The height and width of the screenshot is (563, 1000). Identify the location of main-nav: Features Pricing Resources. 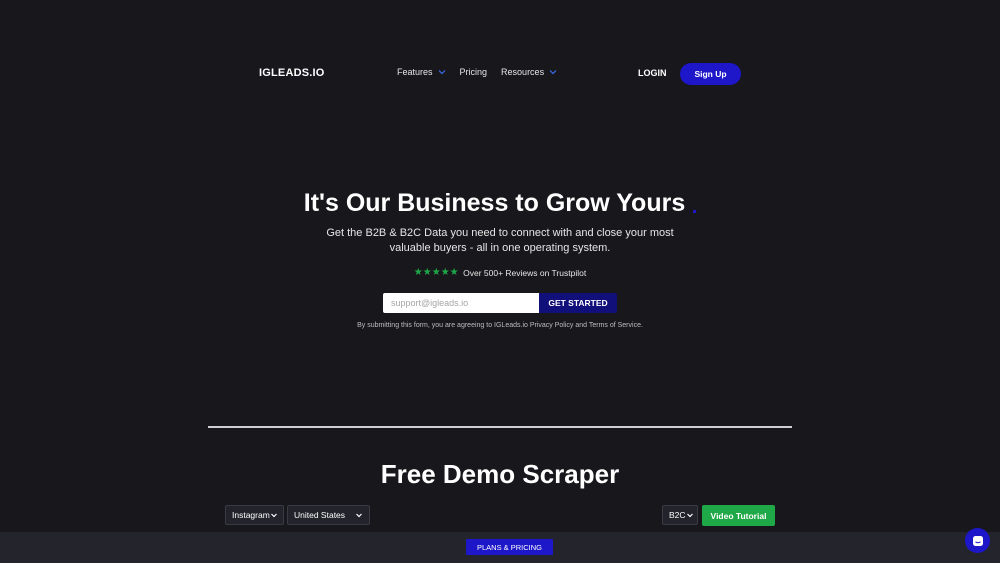
(484, 72).